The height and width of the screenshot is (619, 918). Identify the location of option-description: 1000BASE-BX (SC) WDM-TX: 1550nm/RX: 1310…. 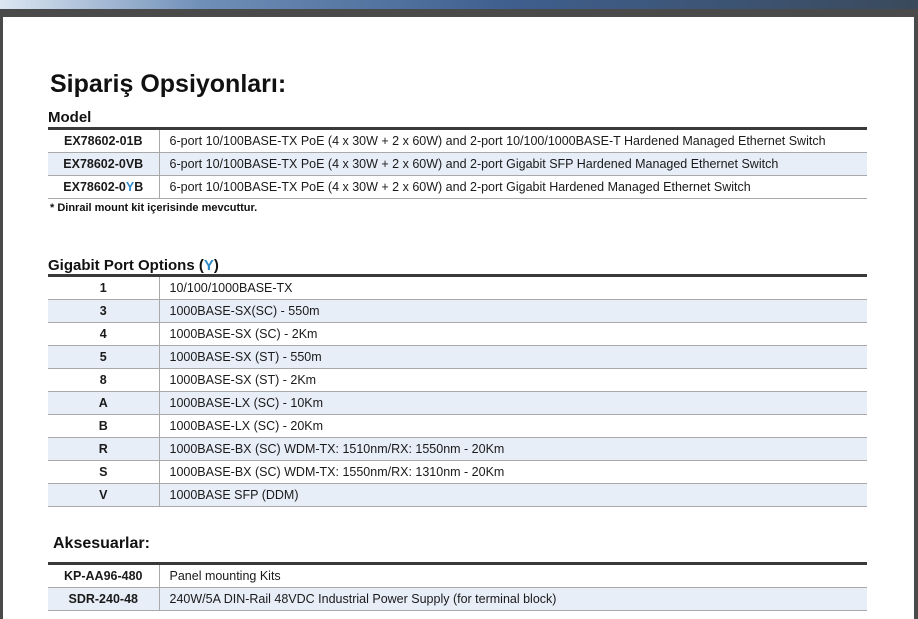
(513, 472).